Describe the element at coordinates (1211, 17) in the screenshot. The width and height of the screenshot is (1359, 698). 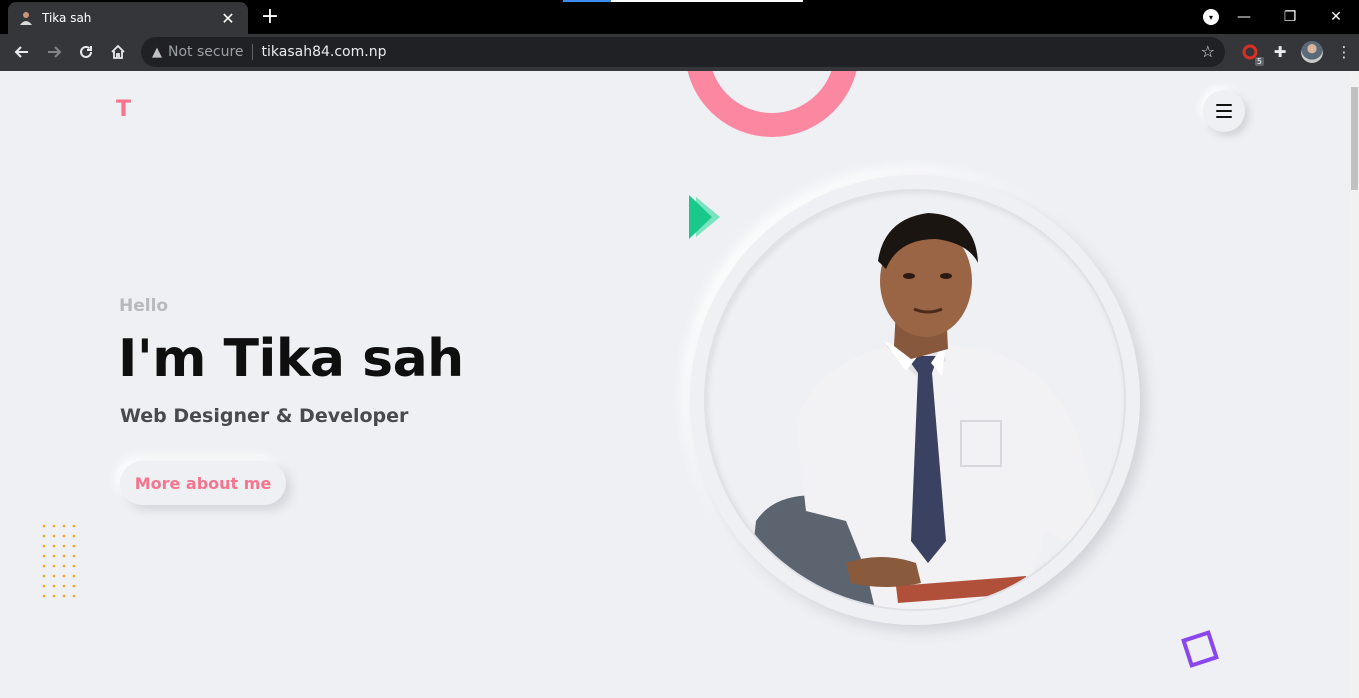
I see `tab-search-icon: ▾` at that location.